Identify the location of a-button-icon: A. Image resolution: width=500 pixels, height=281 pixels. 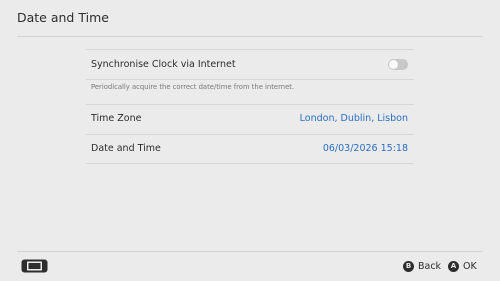
(453, 266).